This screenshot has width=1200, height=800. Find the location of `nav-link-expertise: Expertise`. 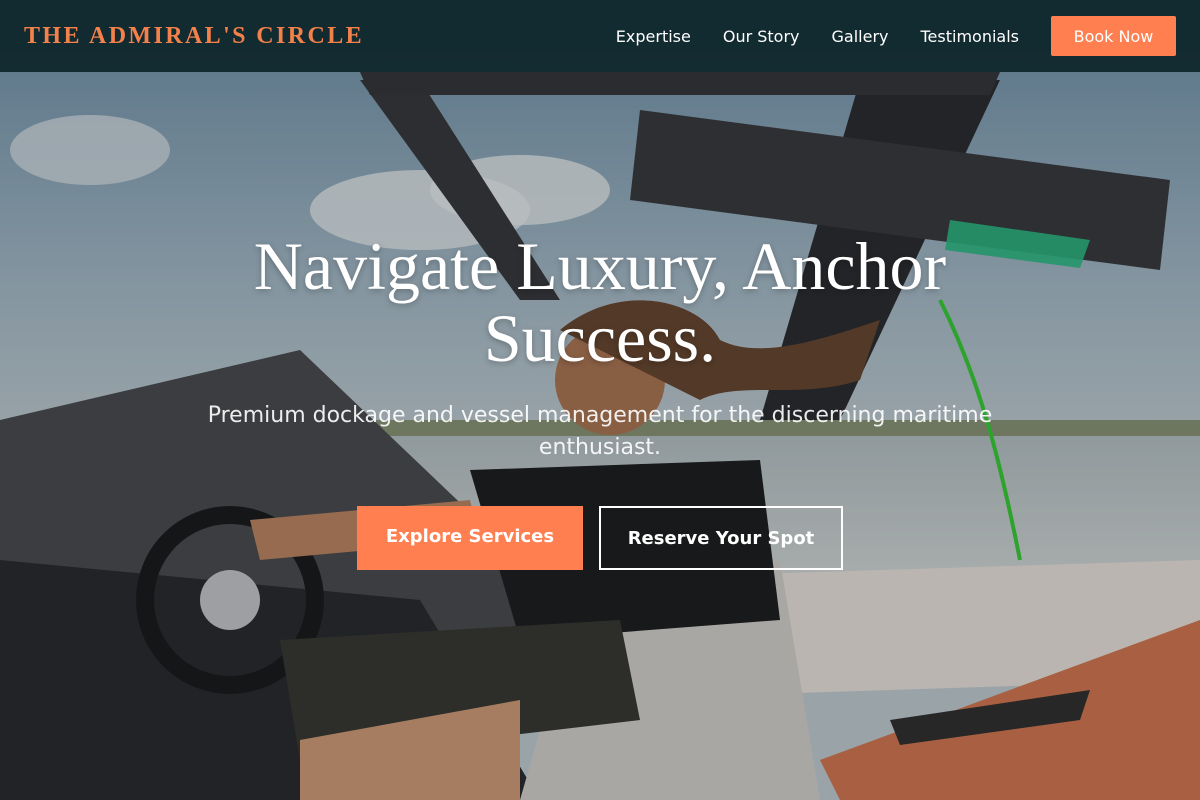

nav-link-expertise: Expertise is located at coordinates (653, 36).